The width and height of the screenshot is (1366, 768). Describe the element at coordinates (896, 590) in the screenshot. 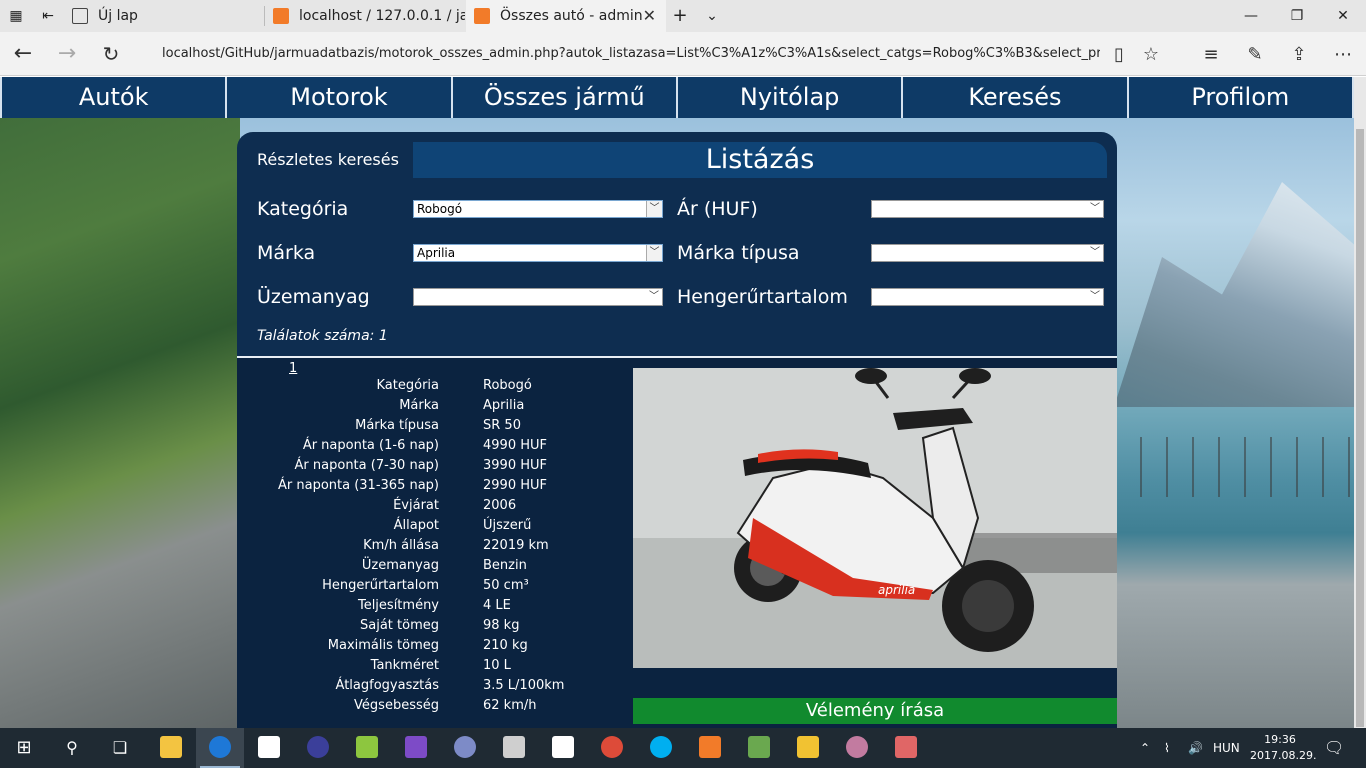

I see `photo-brand-label: aprilia` at that location.